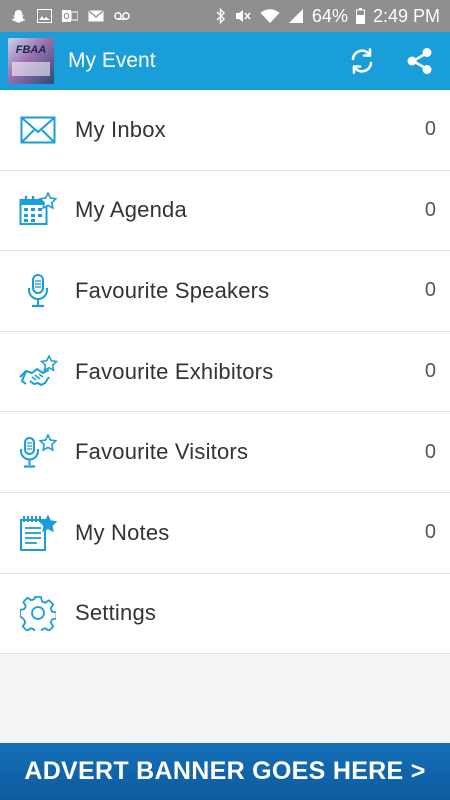 The height and width of the screenshot is (800, 450). I want to click on share-icon, so click(419, 61).